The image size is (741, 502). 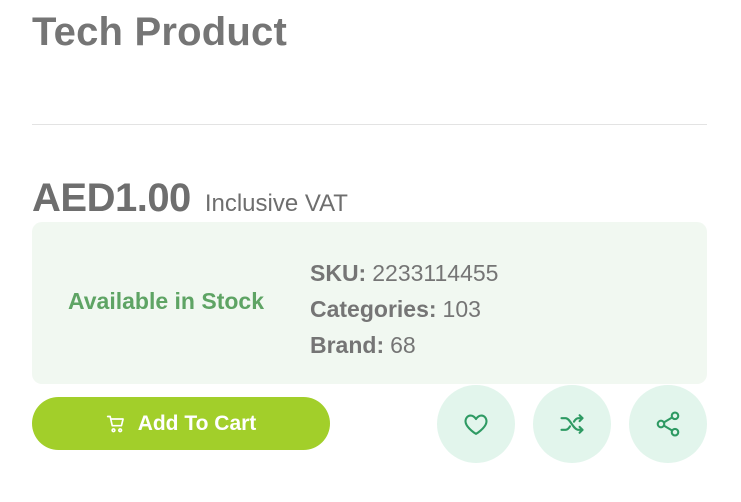 I want to click on stock-status: Available in Stock, so click(x=166, y=301).